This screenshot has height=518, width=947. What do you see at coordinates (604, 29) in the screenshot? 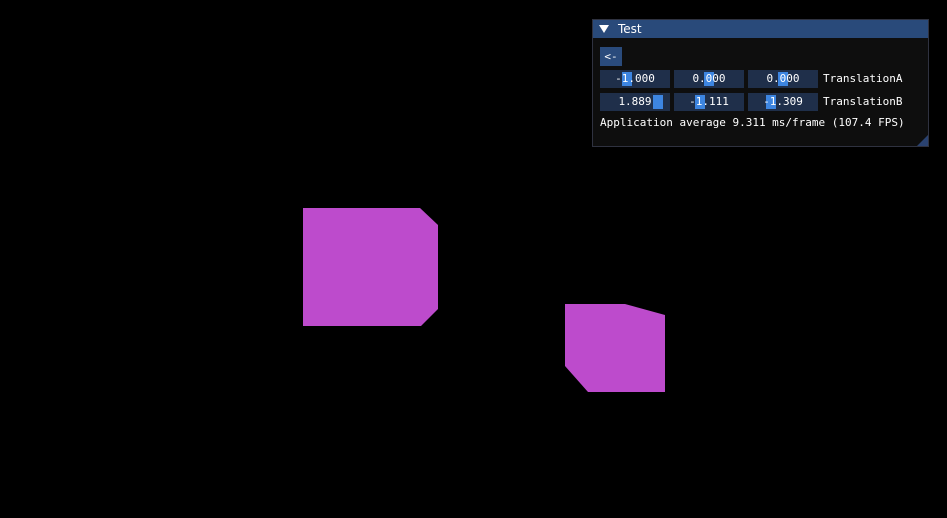
I see `triangle-down-icon` at bounding box center [604, 29].